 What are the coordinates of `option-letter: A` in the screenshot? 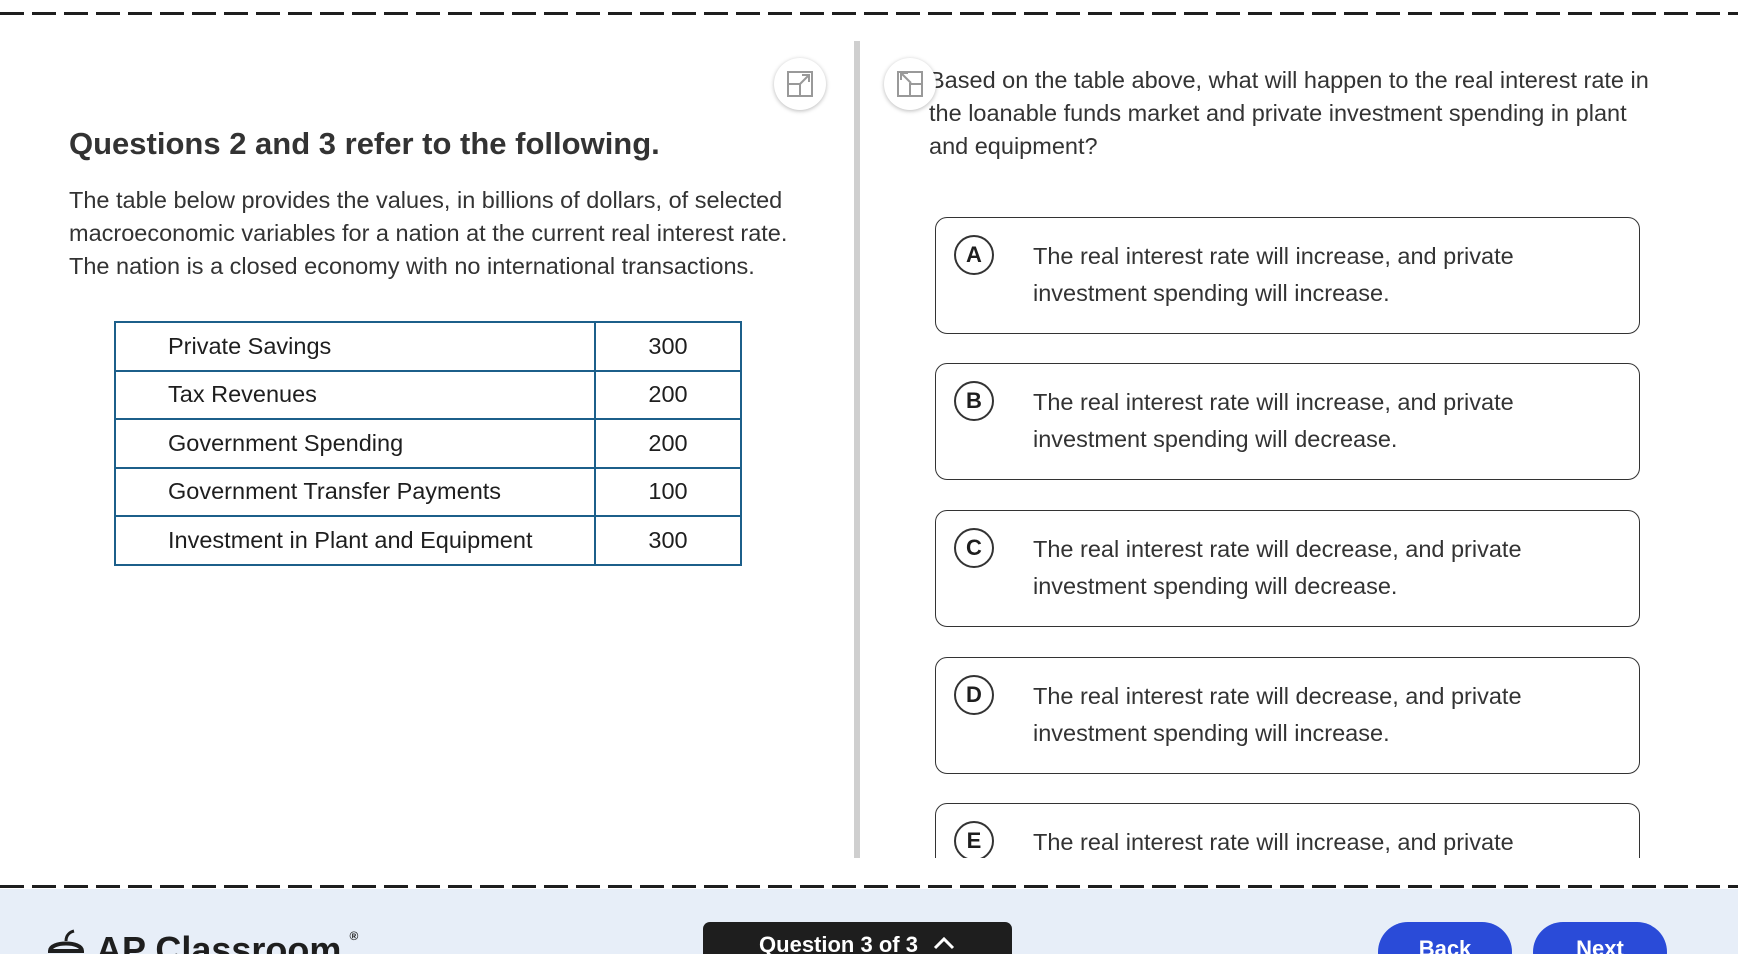 It's located at (974, 255).